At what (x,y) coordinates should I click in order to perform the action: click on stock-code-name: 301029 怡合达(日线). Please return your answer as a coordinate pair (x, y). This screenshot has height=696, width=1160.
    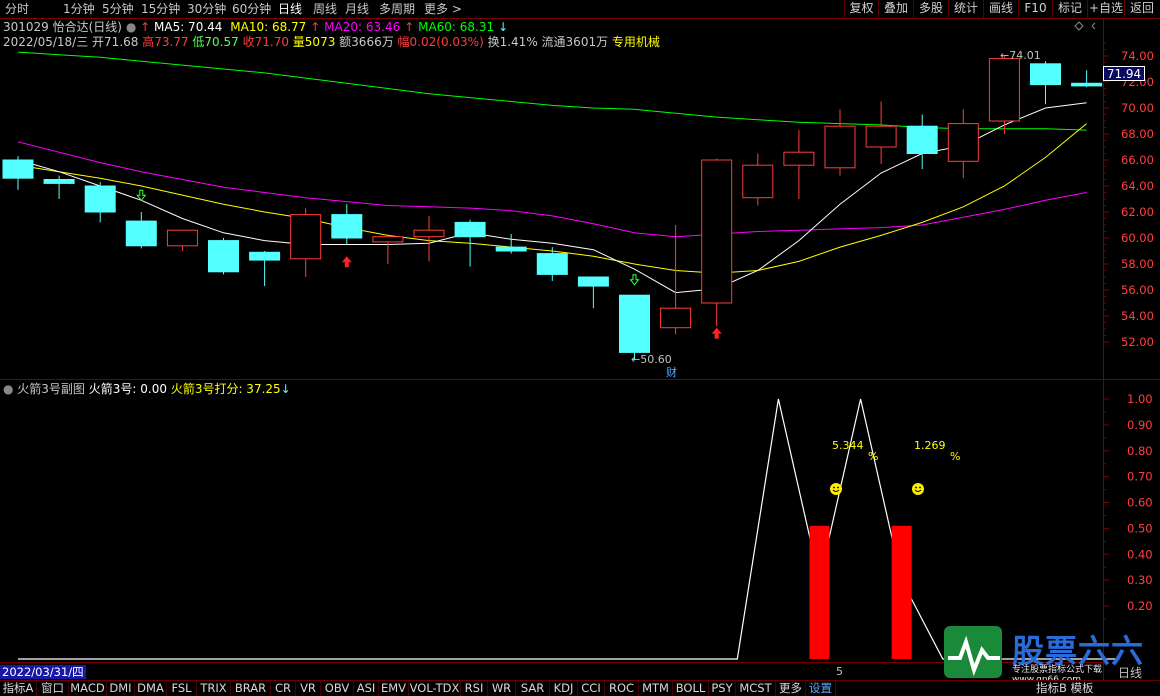
    Looking at the image, I should click on (62, 27).